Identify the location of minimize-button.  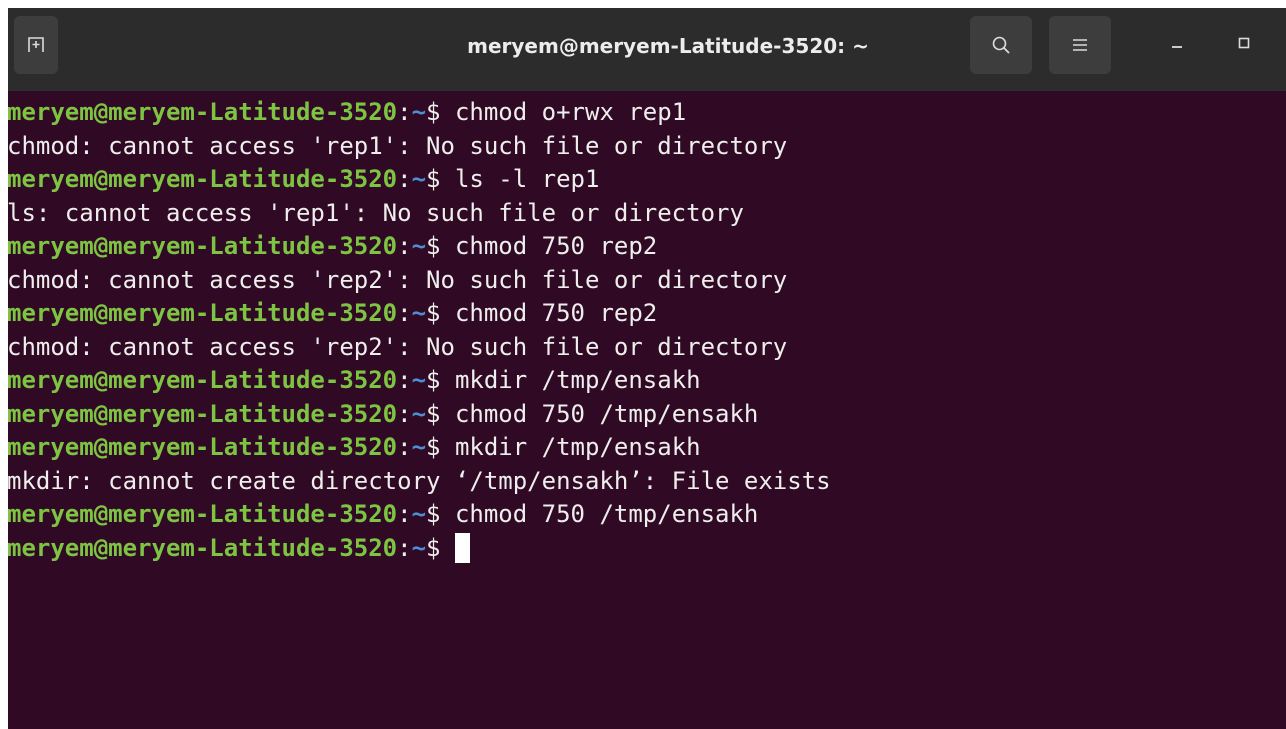
(1177, 45).